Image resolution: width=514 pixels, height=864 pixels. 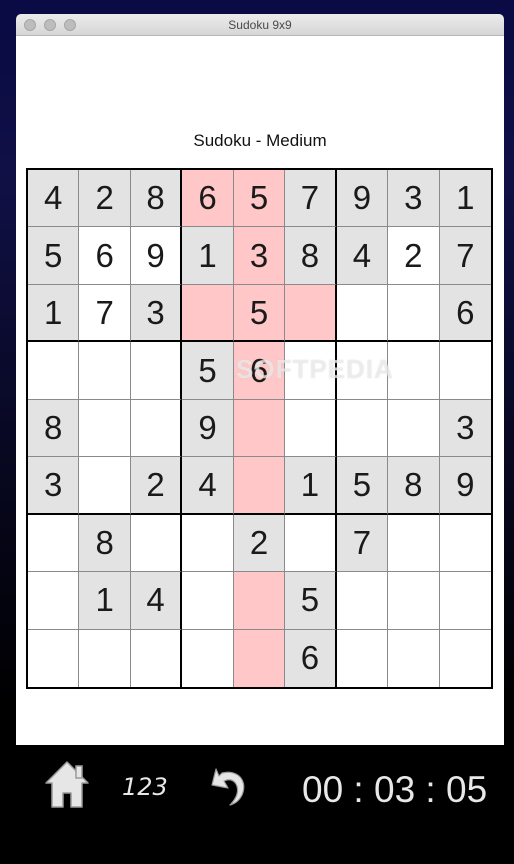 I want to click on sudoku-cell-r3-c1: 1, so click(x=54, y=313).